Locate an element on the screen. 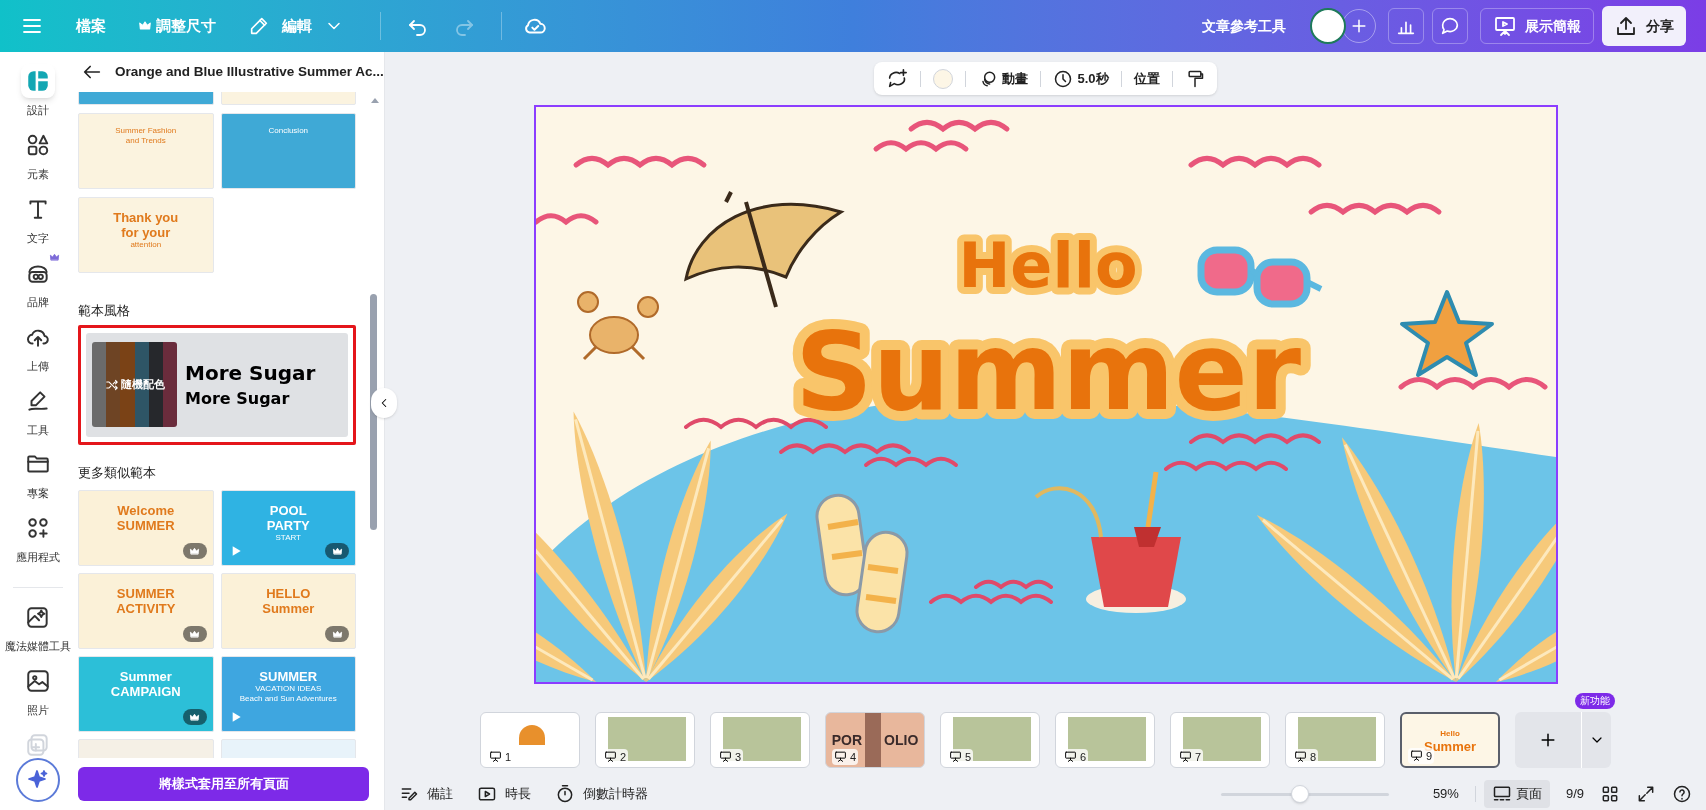 The image size is (1706, 810). thumbnail-text: Hello is located at coordinates (1450, 734).